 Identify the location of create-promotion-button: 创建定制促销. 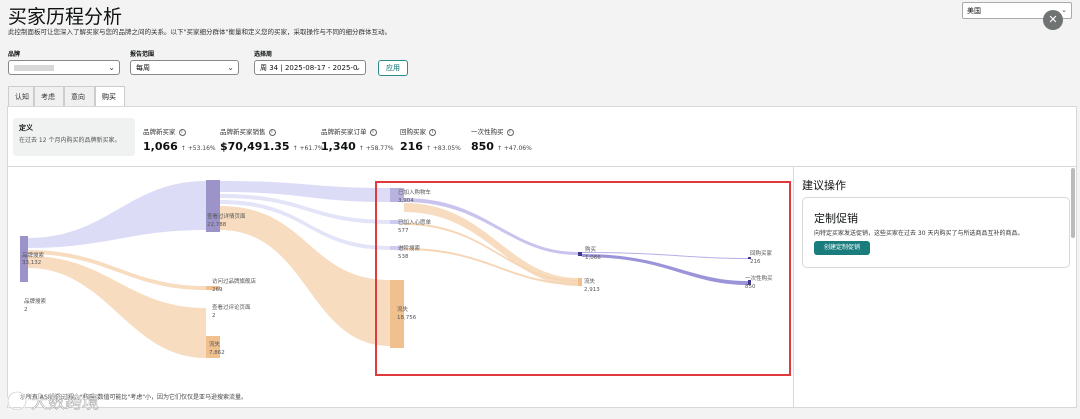
(842, 248).